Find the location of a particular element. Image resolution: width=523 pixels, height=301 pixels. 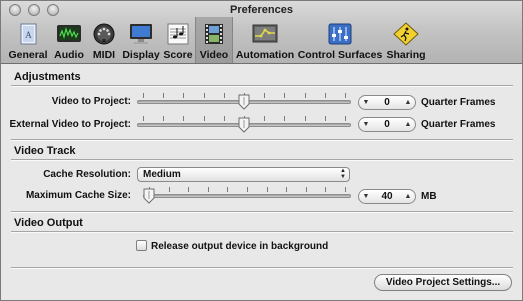

release-output-checkbox is located at coordinates (141, 245).